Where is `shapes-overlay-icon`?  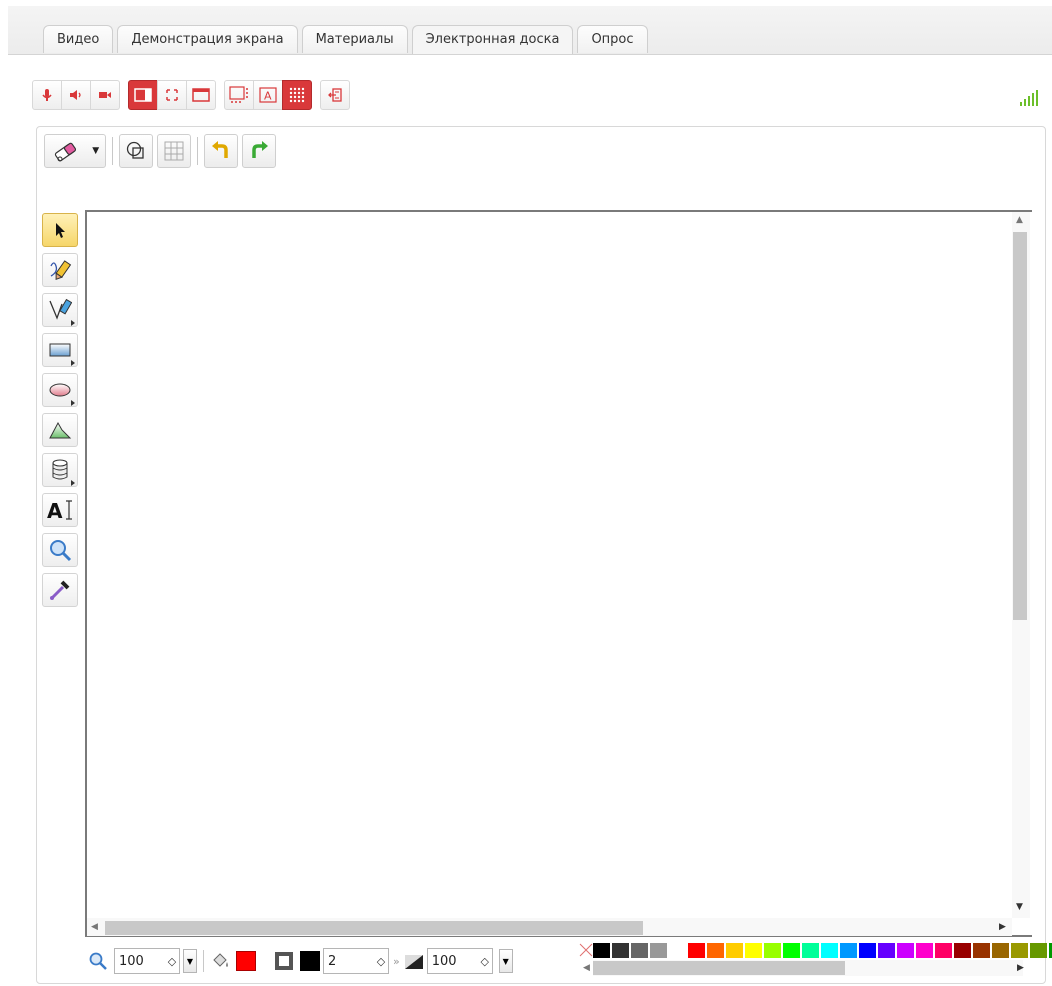
shapes-overlay-icon is located at coordinates (135, 150).